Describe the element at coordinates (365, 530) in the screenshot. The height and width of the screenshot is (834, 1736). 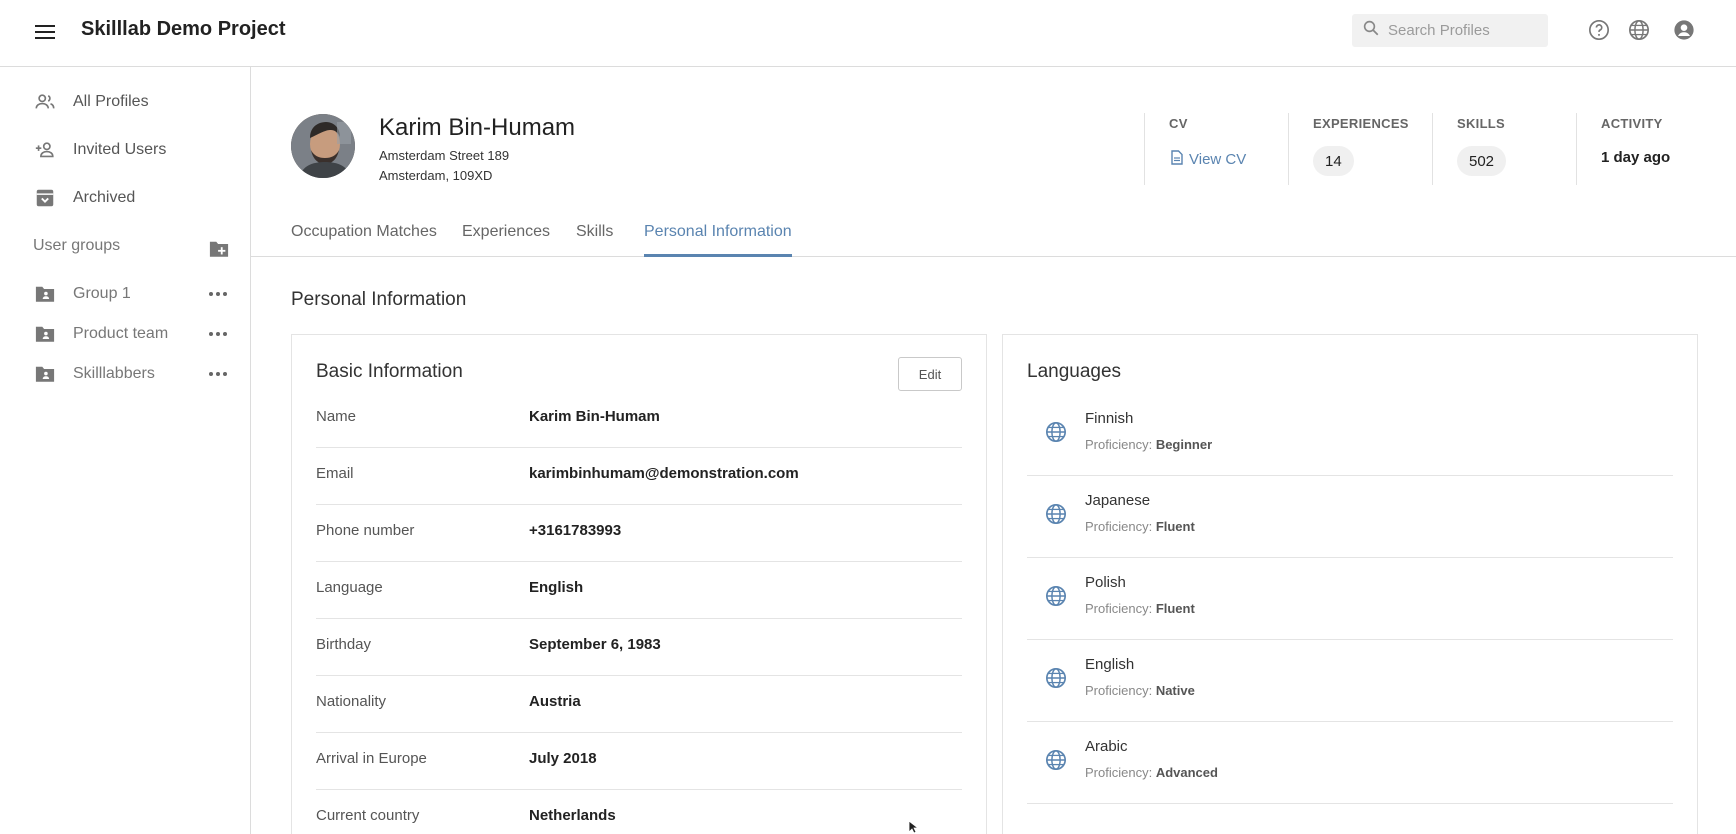
I see `info-key: Phone number` at that location.